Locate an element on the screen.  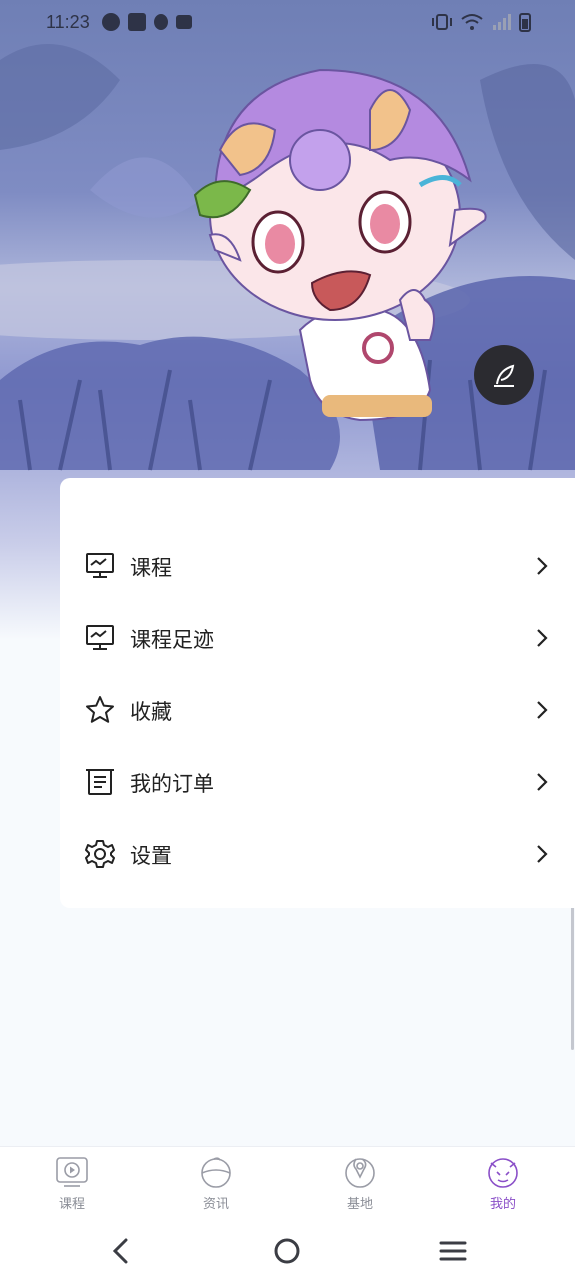
system-navigation-bar is located at coordinates (287, 1250).